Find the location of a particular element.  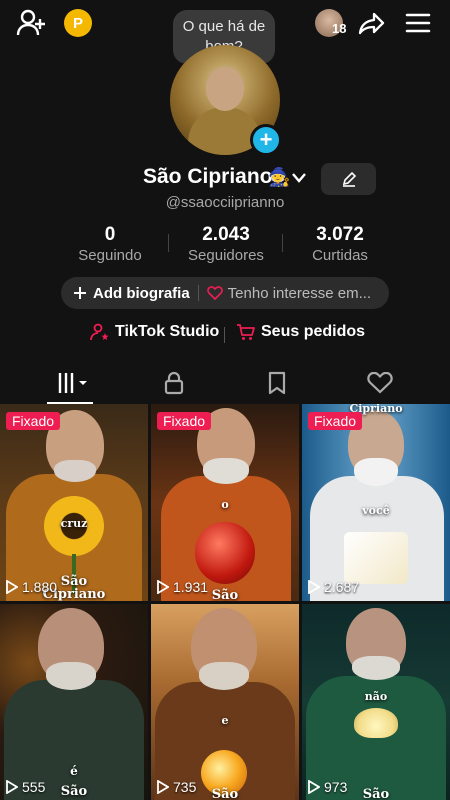

view-count: 973 is located at coordinates (327, 787).